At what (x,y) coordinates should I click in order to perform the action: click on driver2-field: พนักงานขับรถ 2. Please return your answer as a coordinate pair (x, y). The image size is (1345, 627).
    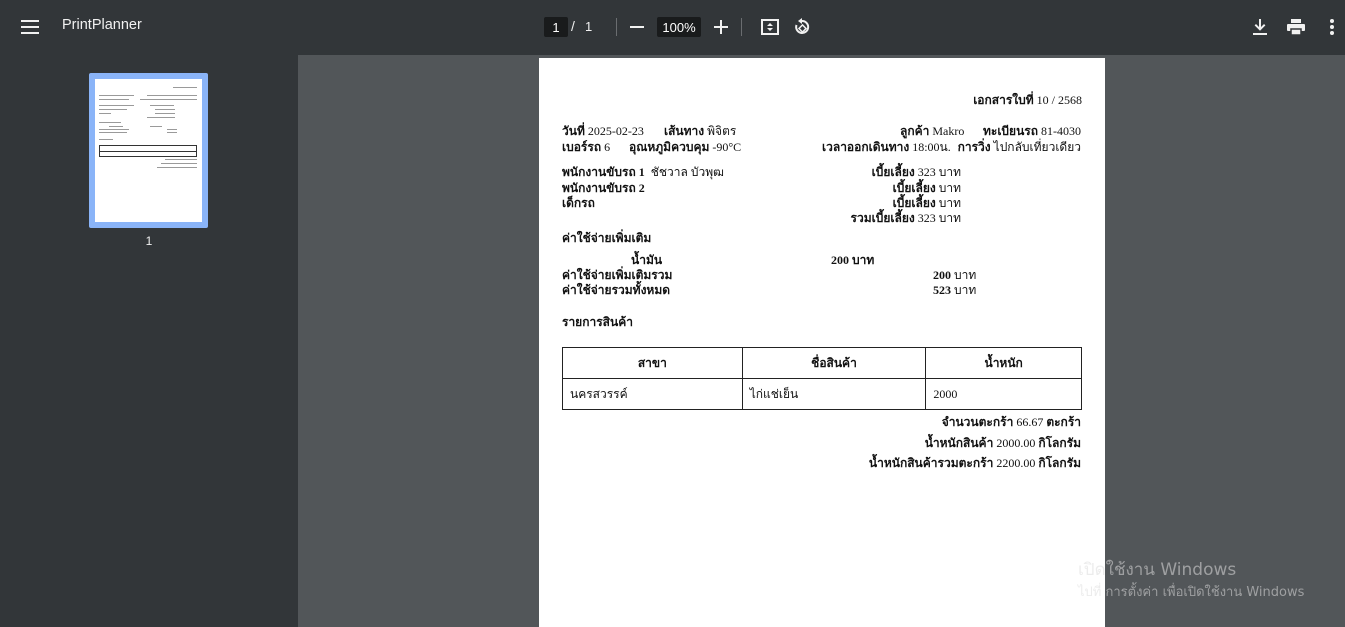
    Looking at the image, I should click on (603, 188).